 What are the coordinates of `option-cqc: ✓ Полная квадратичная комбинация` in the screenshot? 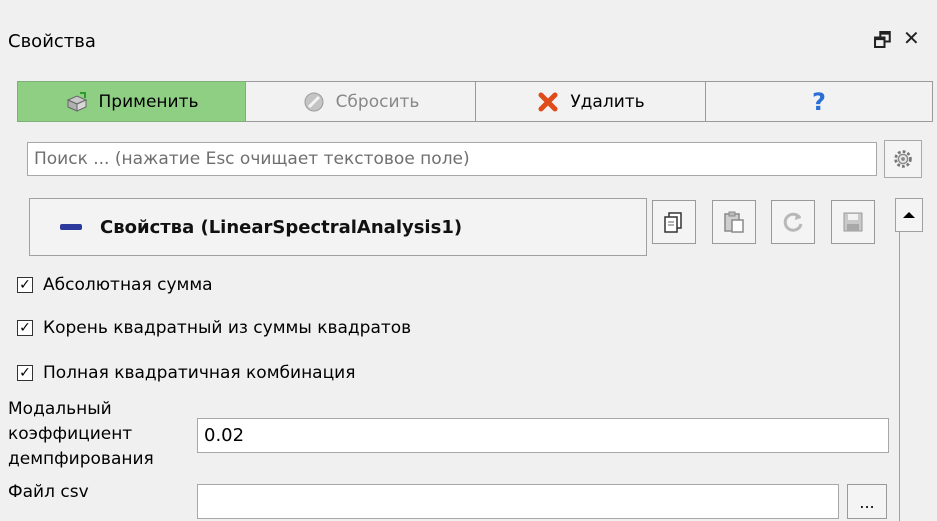 It's located at (186, 373).